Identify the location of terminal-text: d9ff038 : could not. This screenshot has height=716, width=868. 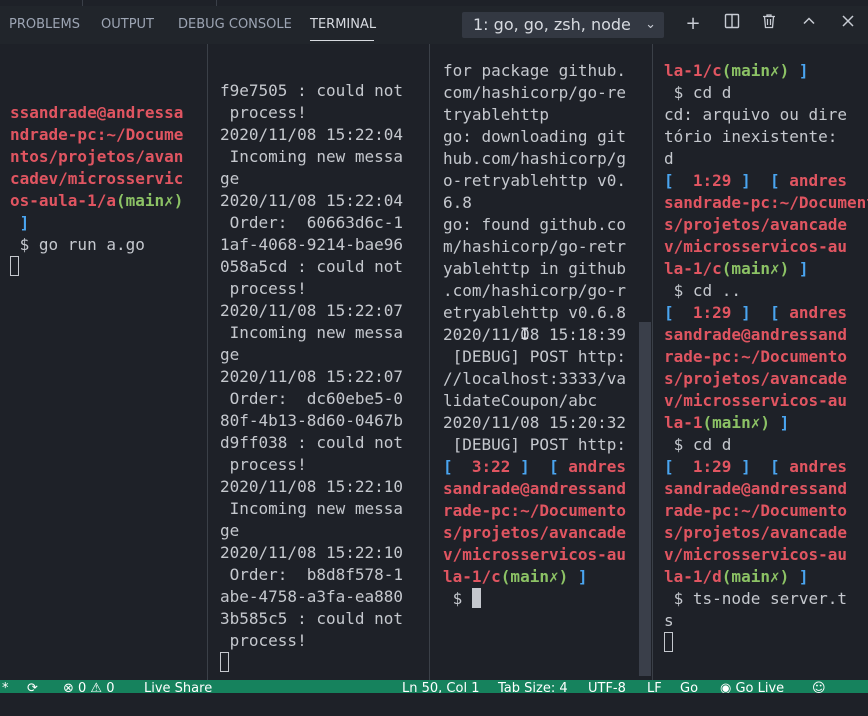
(312, 442).